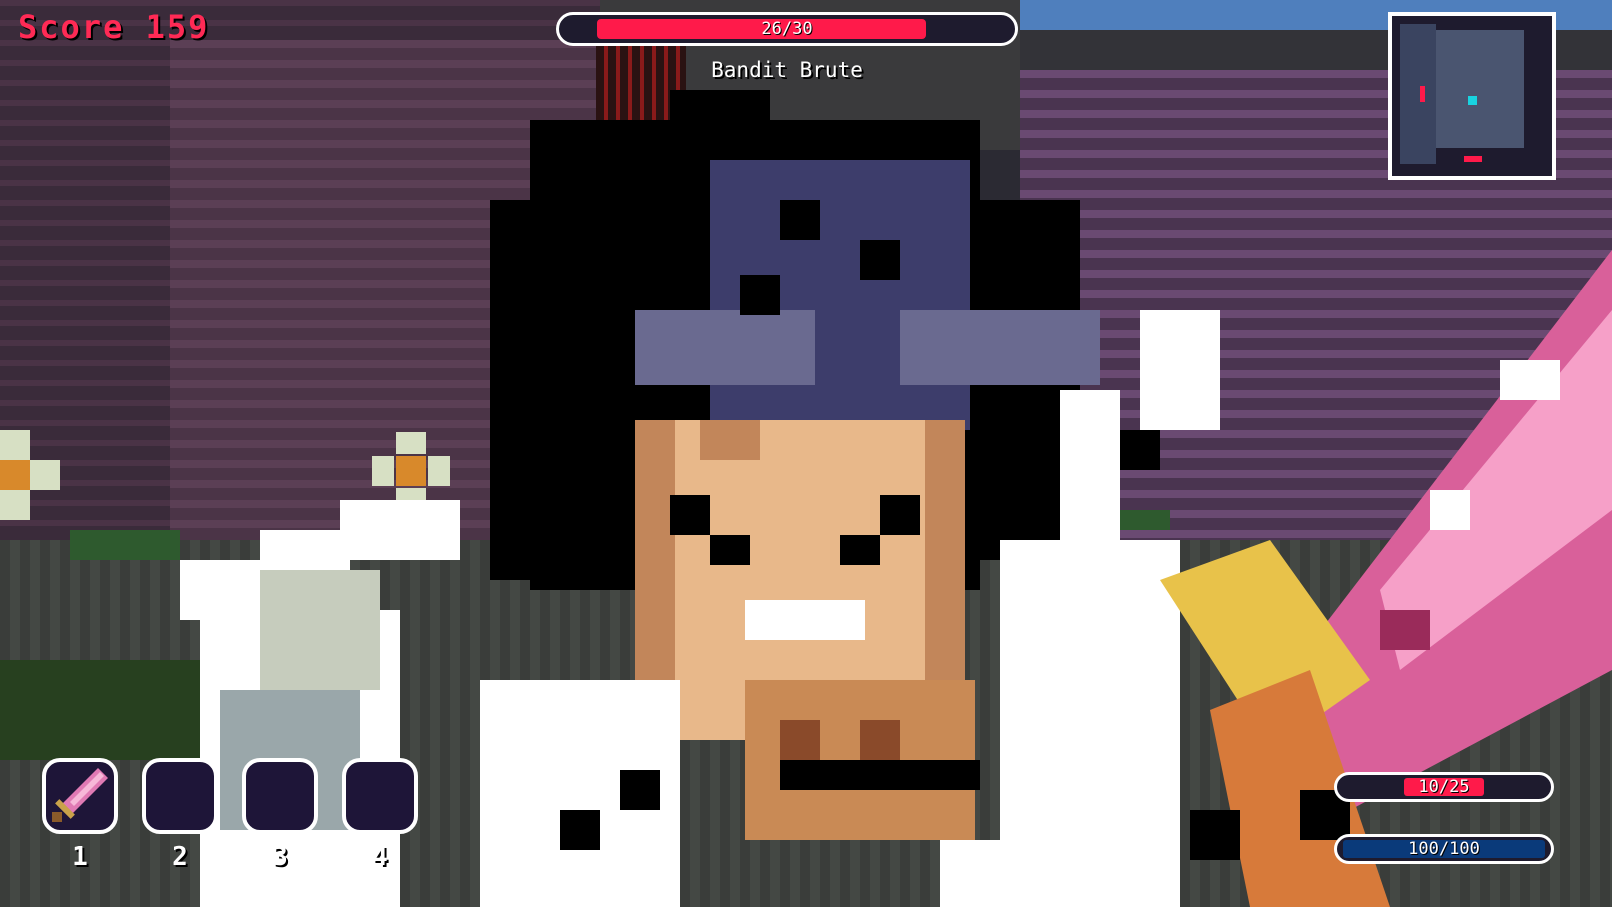 The image size is (1612, 907). I want to click on minimap-player-marker, so click(1472, 100).